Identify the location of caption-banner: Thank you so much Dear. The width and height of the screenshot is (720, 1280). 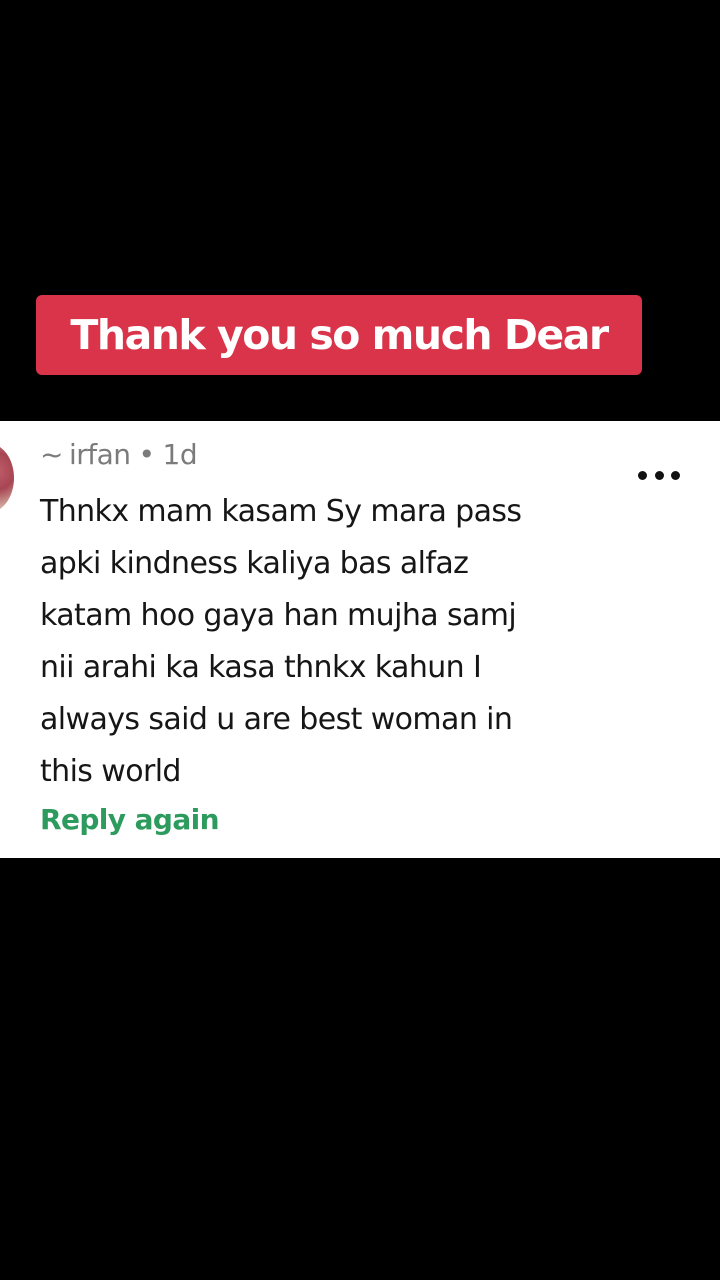
(339, 335).